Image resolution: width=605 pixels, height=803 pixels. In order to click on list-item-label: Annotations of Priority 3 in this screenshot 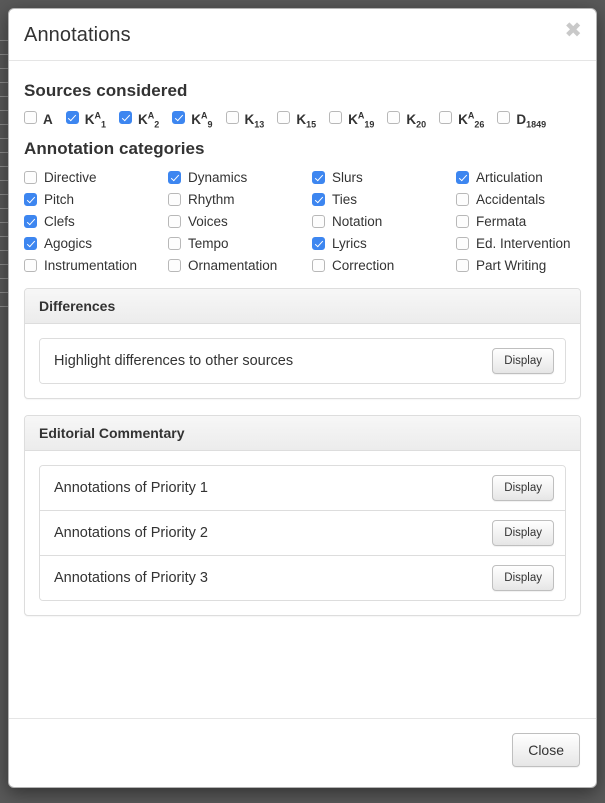, I will do `click(131, 578)`.